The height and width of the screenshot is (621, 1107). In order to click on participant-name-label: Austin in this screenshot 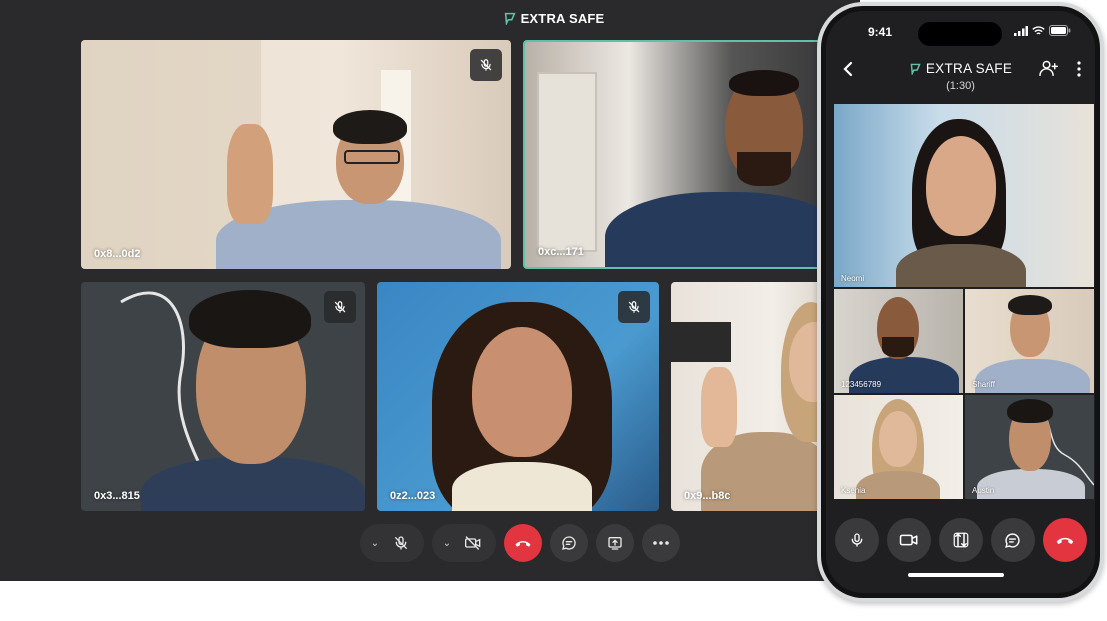, I will do `click(983, 490)`.